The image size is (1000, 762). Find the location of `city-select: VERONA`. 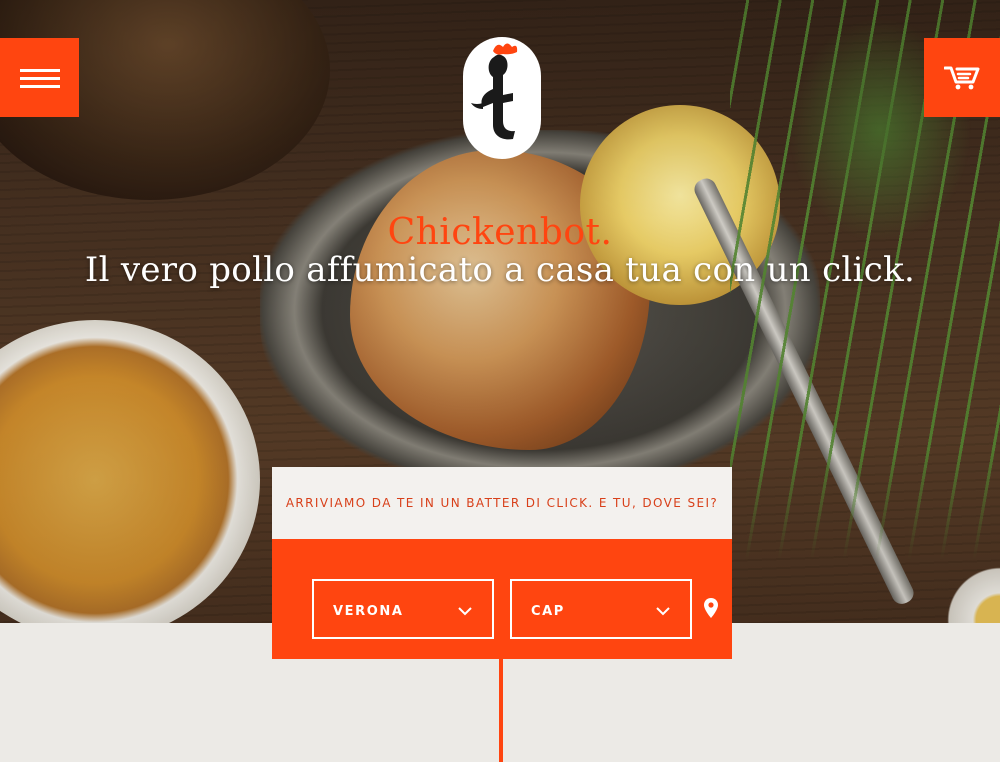

city-select: VERONA is located at coordinates (403, 609).